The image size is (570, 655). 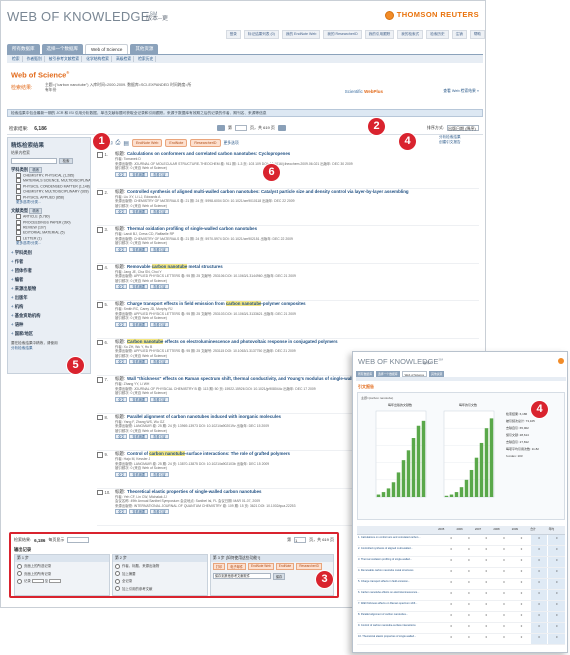 I want to click on subnav-search: 检索, so click(x=16, y=59).